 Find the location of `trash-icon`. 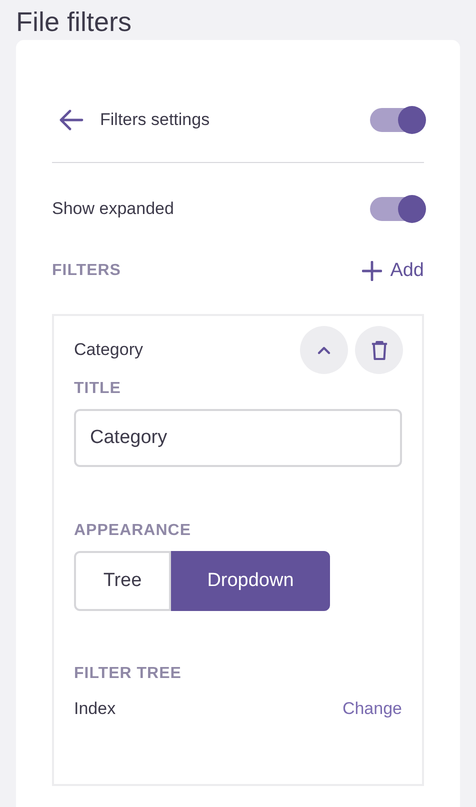

trash-icon is located at coordinates (379, 350).